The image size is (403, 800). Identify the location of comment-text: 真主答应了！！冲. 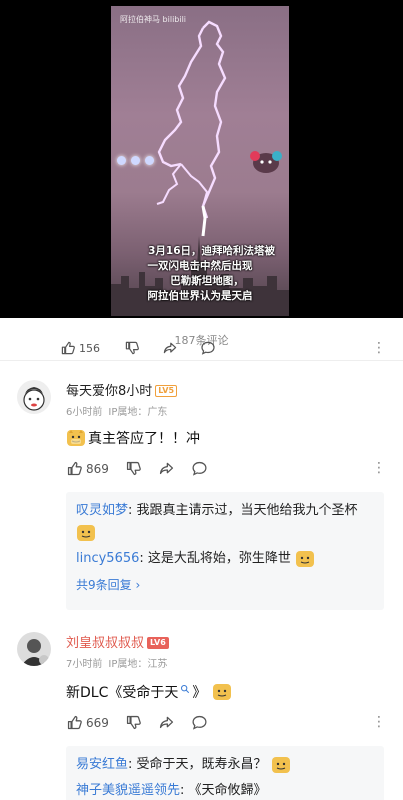
(133, 438).